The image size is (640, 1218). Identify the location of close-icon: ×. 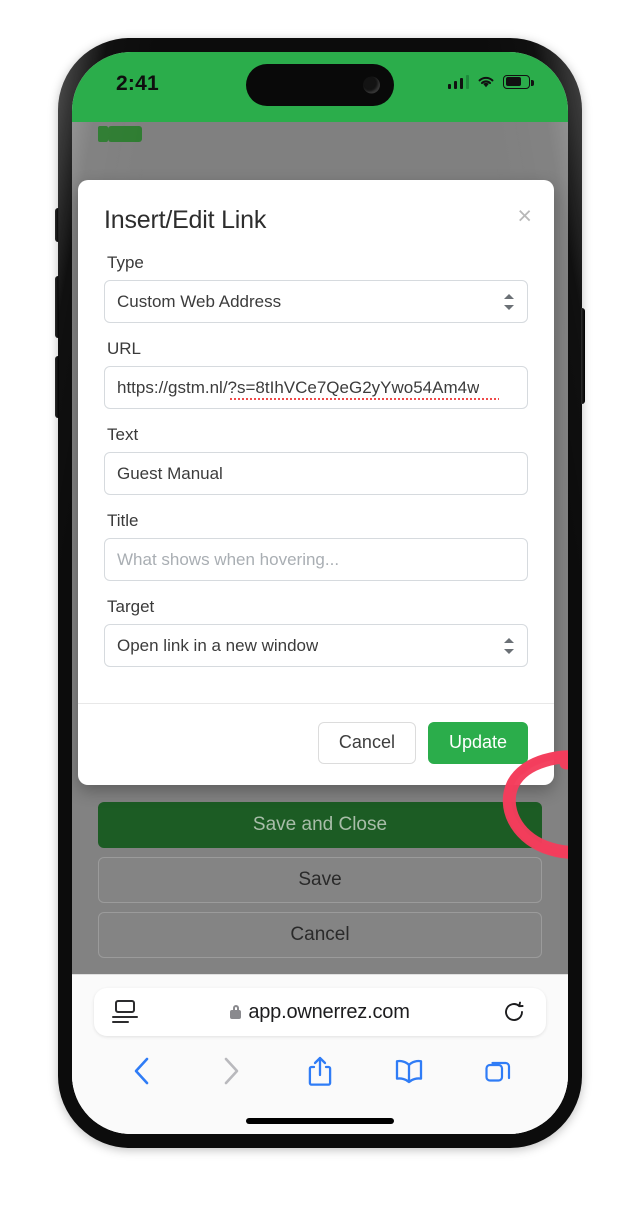
(524, 216).